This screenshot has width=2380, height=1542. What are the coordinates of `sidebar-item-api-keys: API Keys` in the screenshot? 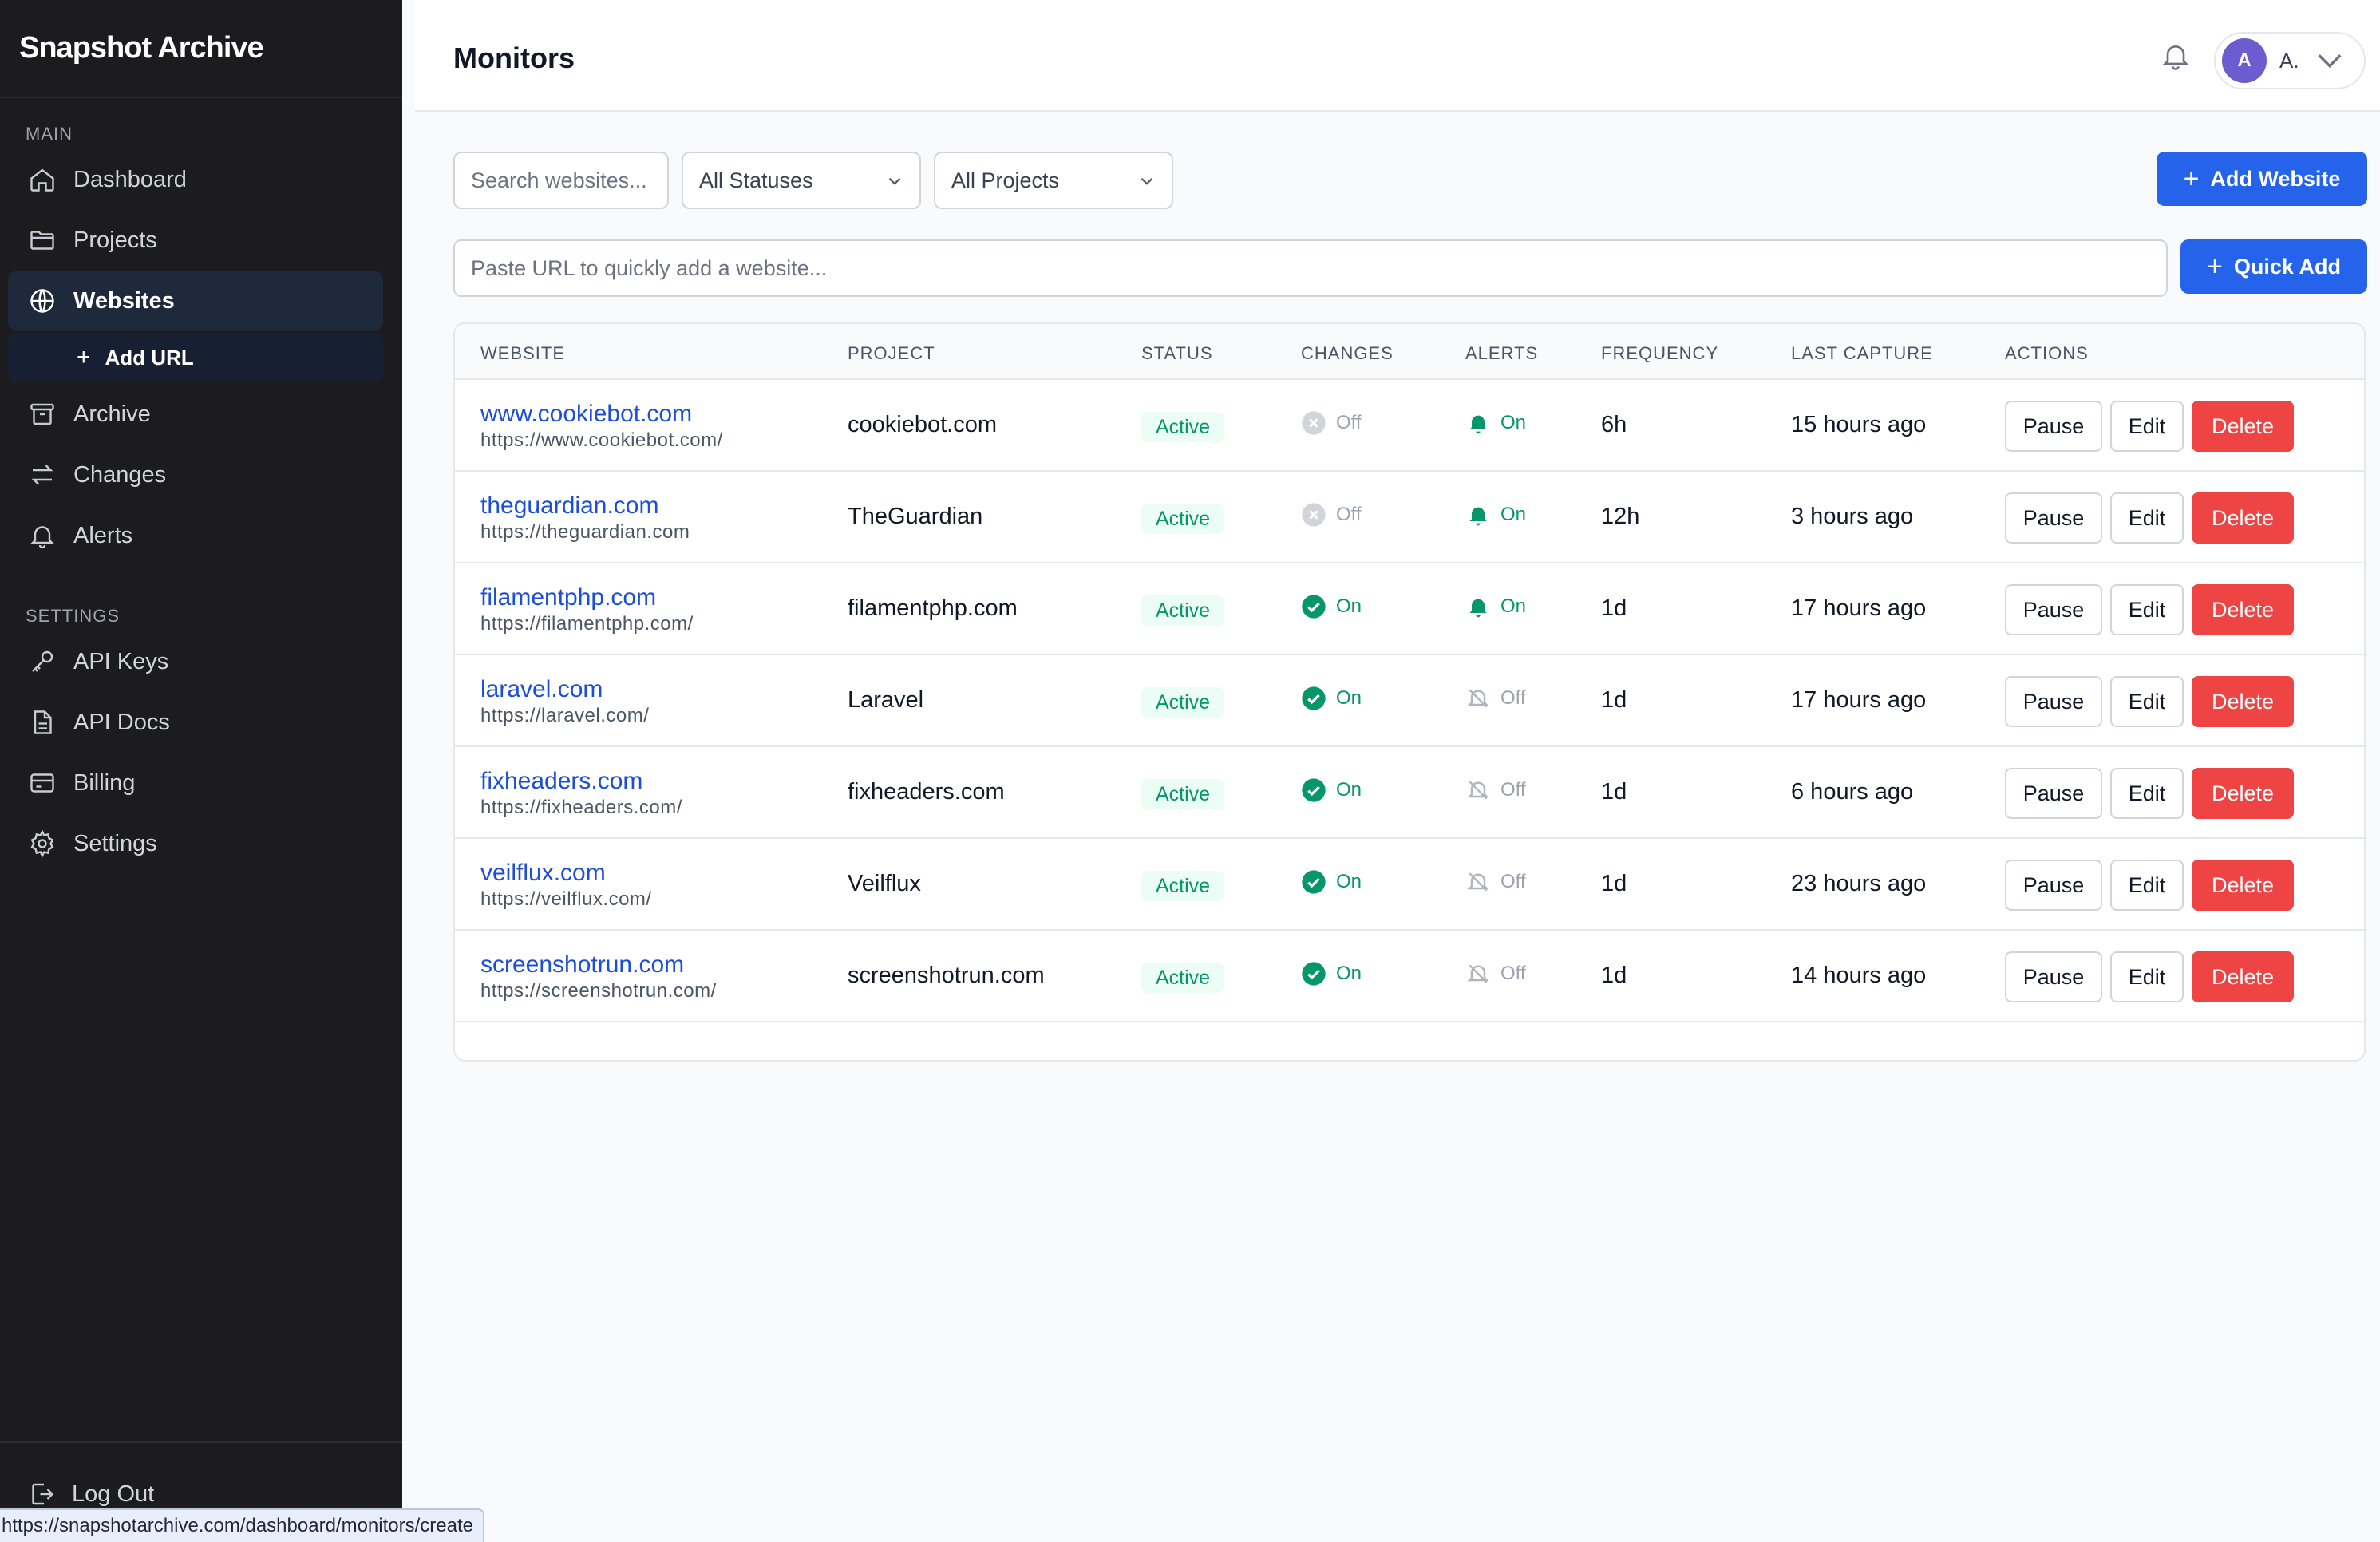 It's located at (195, 661).